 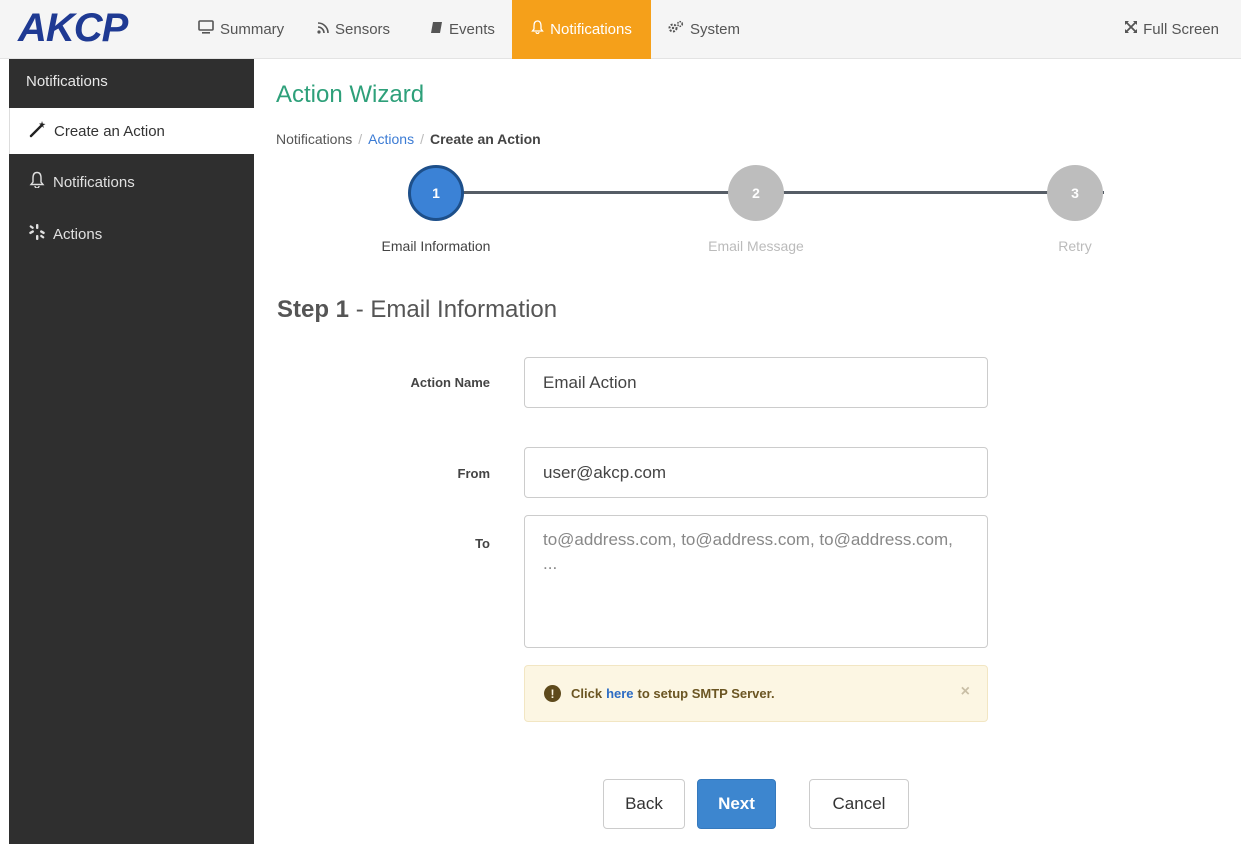 I want to click on fullscreen-button: Full Screen, so click(x=1171, y=29).